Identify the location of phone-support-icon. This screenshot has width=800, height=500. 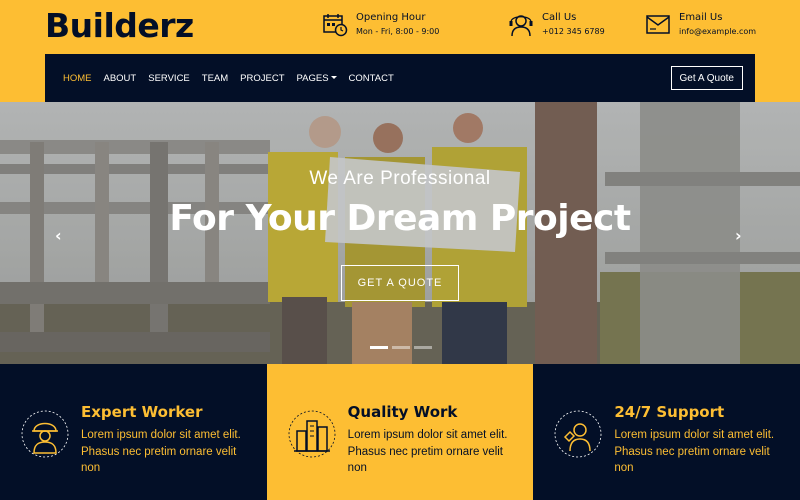
(521, 26).